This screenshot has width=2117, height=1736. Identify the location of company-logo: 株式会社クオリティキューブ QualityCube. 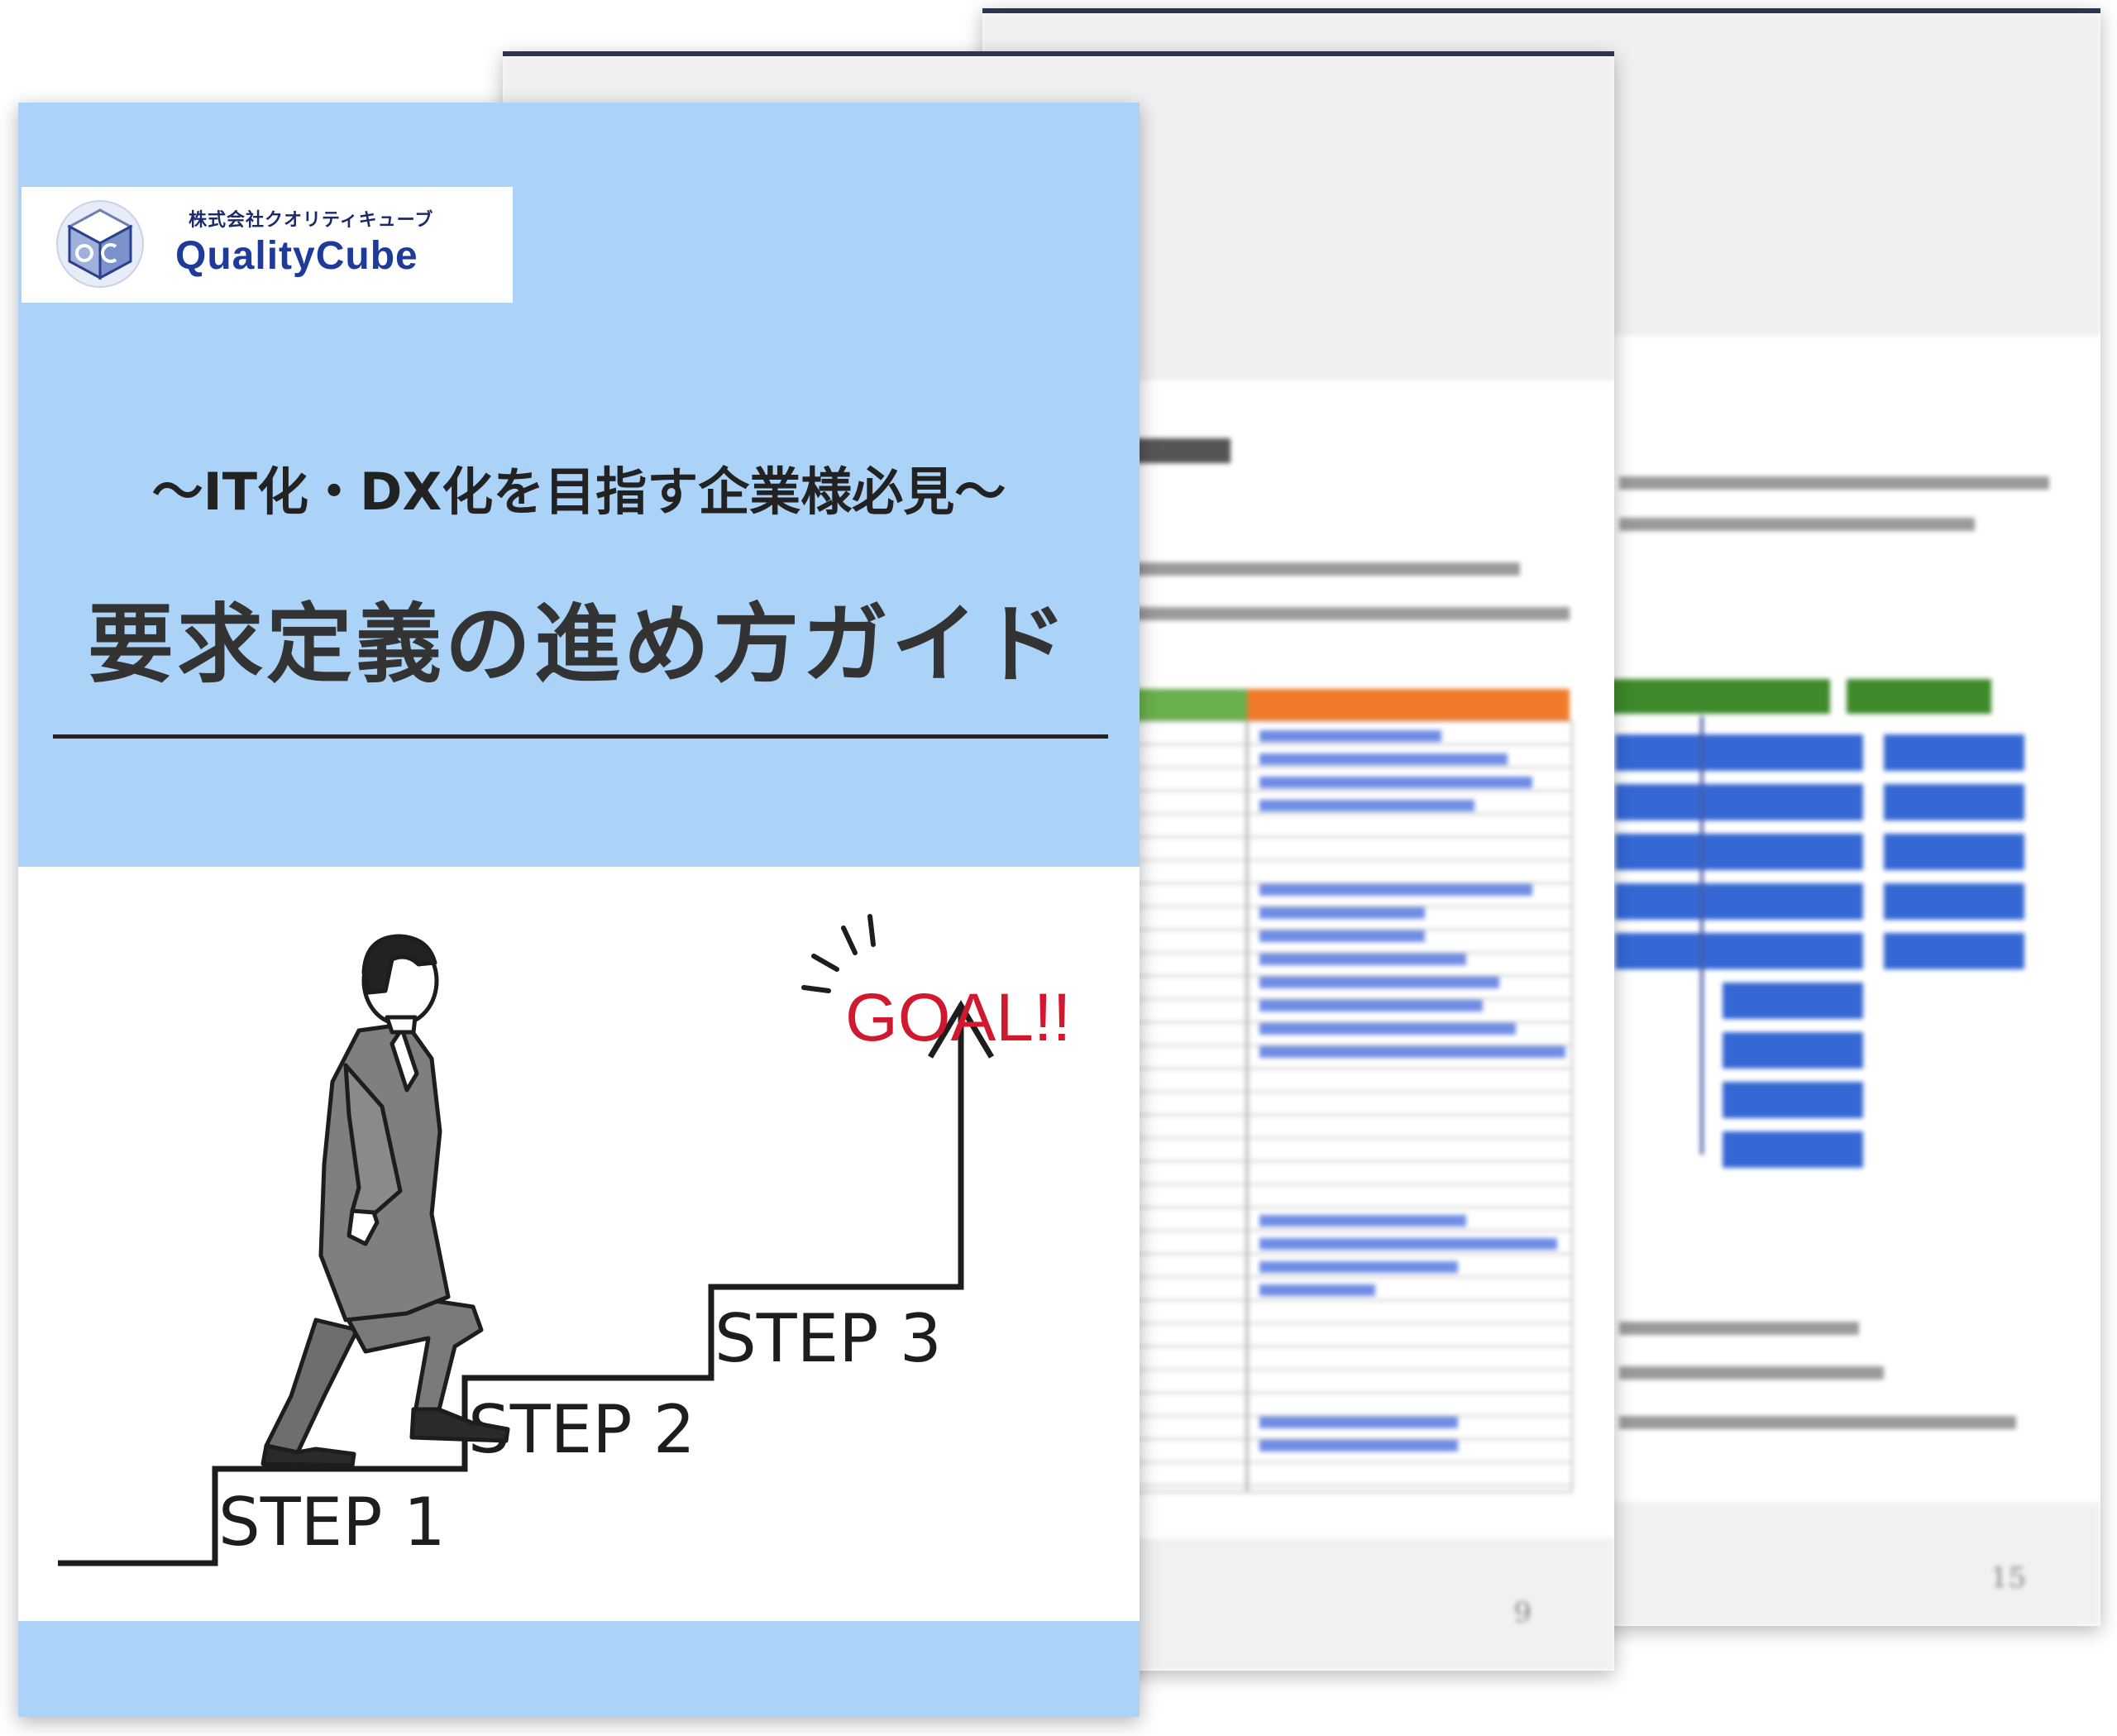
(267, 245).